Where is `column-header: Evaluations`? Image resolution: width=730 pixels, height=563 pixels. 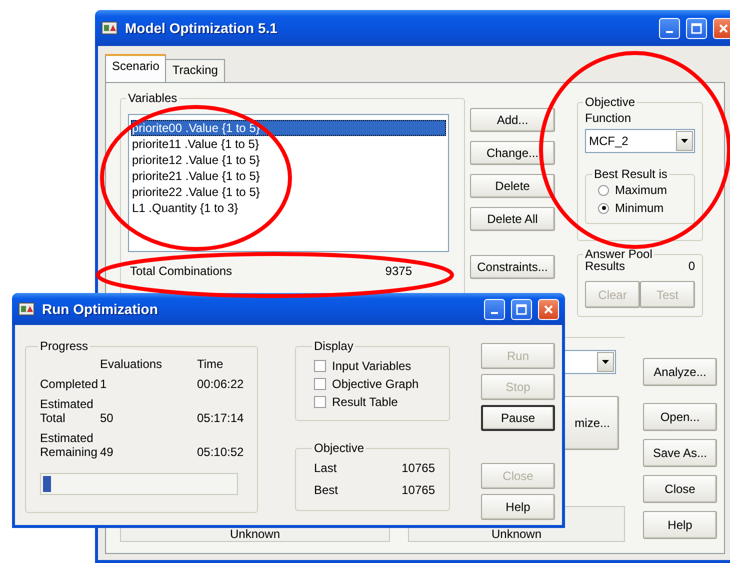
column-header: Evaluations is located at coordinates (132, 364).